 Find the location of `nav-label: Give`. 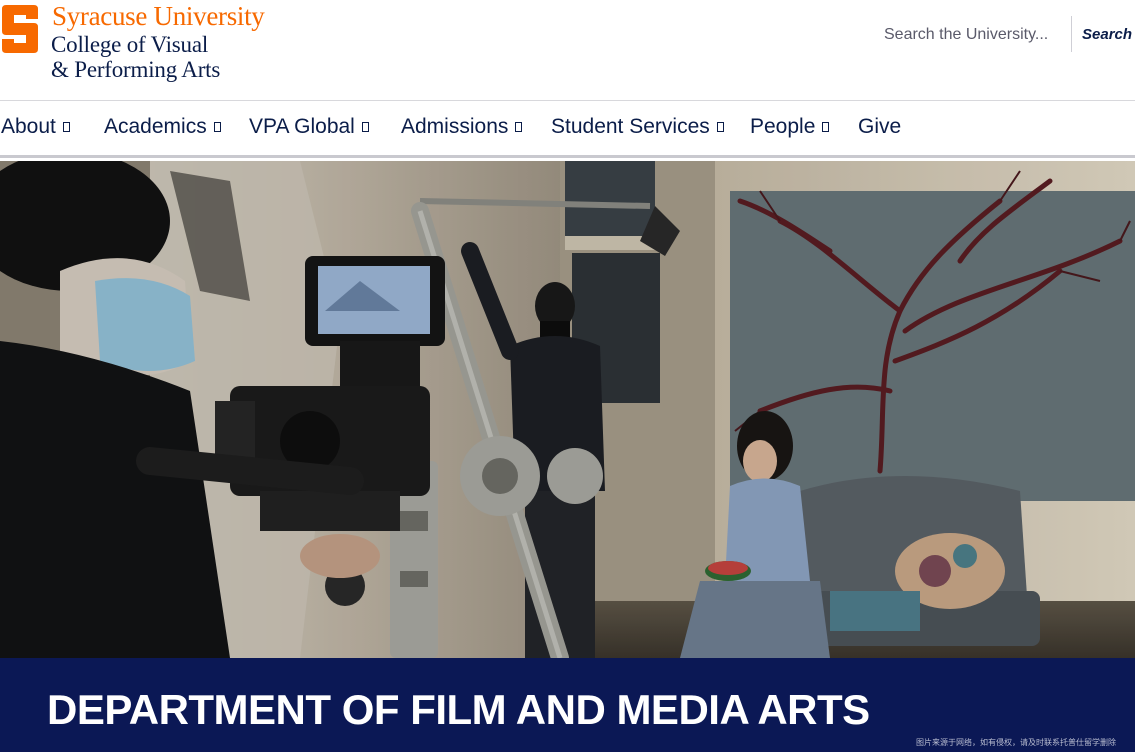

nav-label: Give is located at coordinates (880, 126).